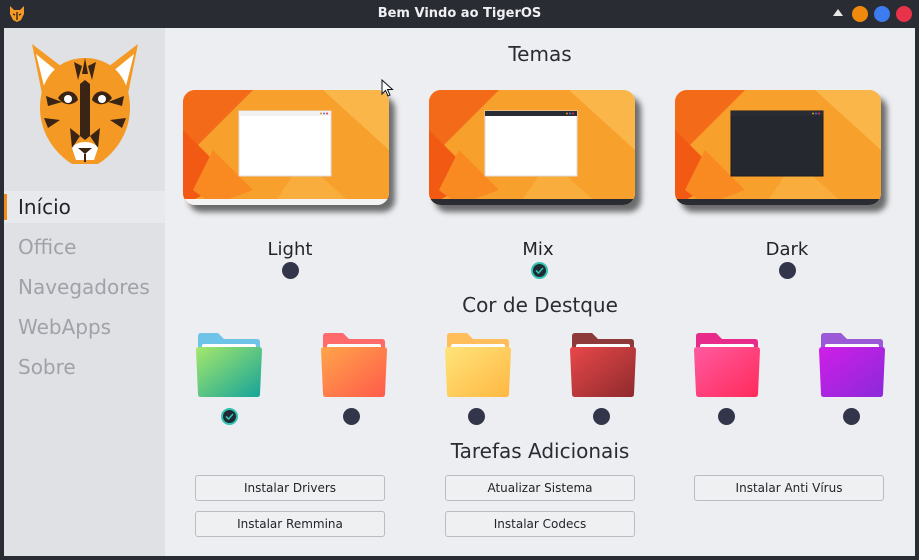  I want to click on folder-pink-icon, so click(727, 365).